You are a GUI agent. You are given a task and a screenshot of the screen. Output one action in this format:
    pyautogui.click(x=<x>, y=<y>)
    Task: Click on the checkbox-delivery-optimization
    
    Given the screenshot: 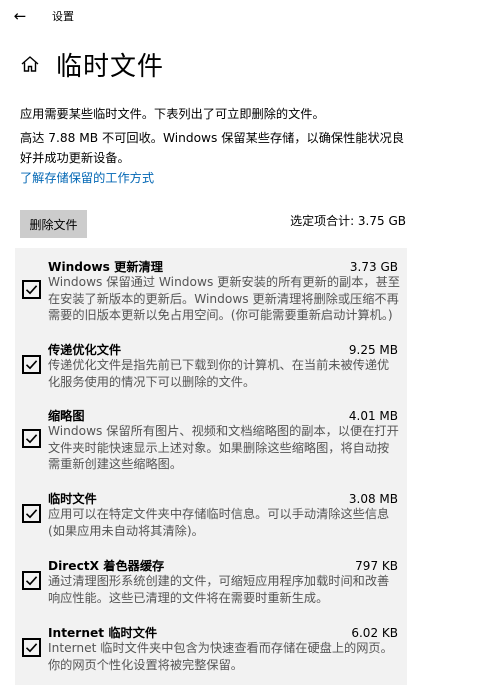 What is the action you would take?
    pyautogui.click(x=31, y=364)
    